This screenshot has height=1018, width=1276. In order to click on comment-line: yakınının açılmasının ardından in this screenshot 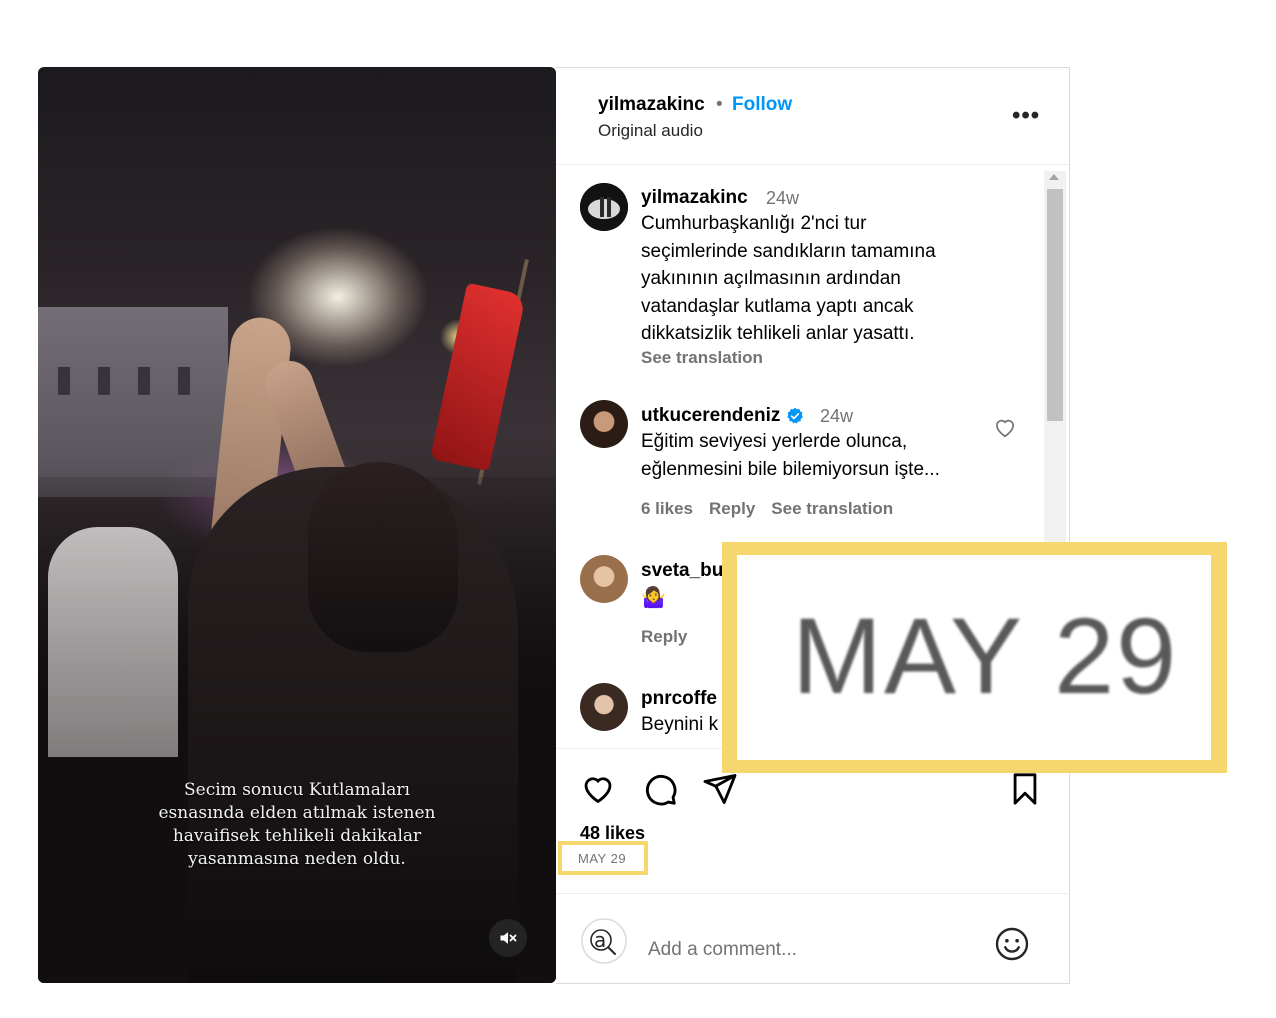, I will do `click(771, 278)`.